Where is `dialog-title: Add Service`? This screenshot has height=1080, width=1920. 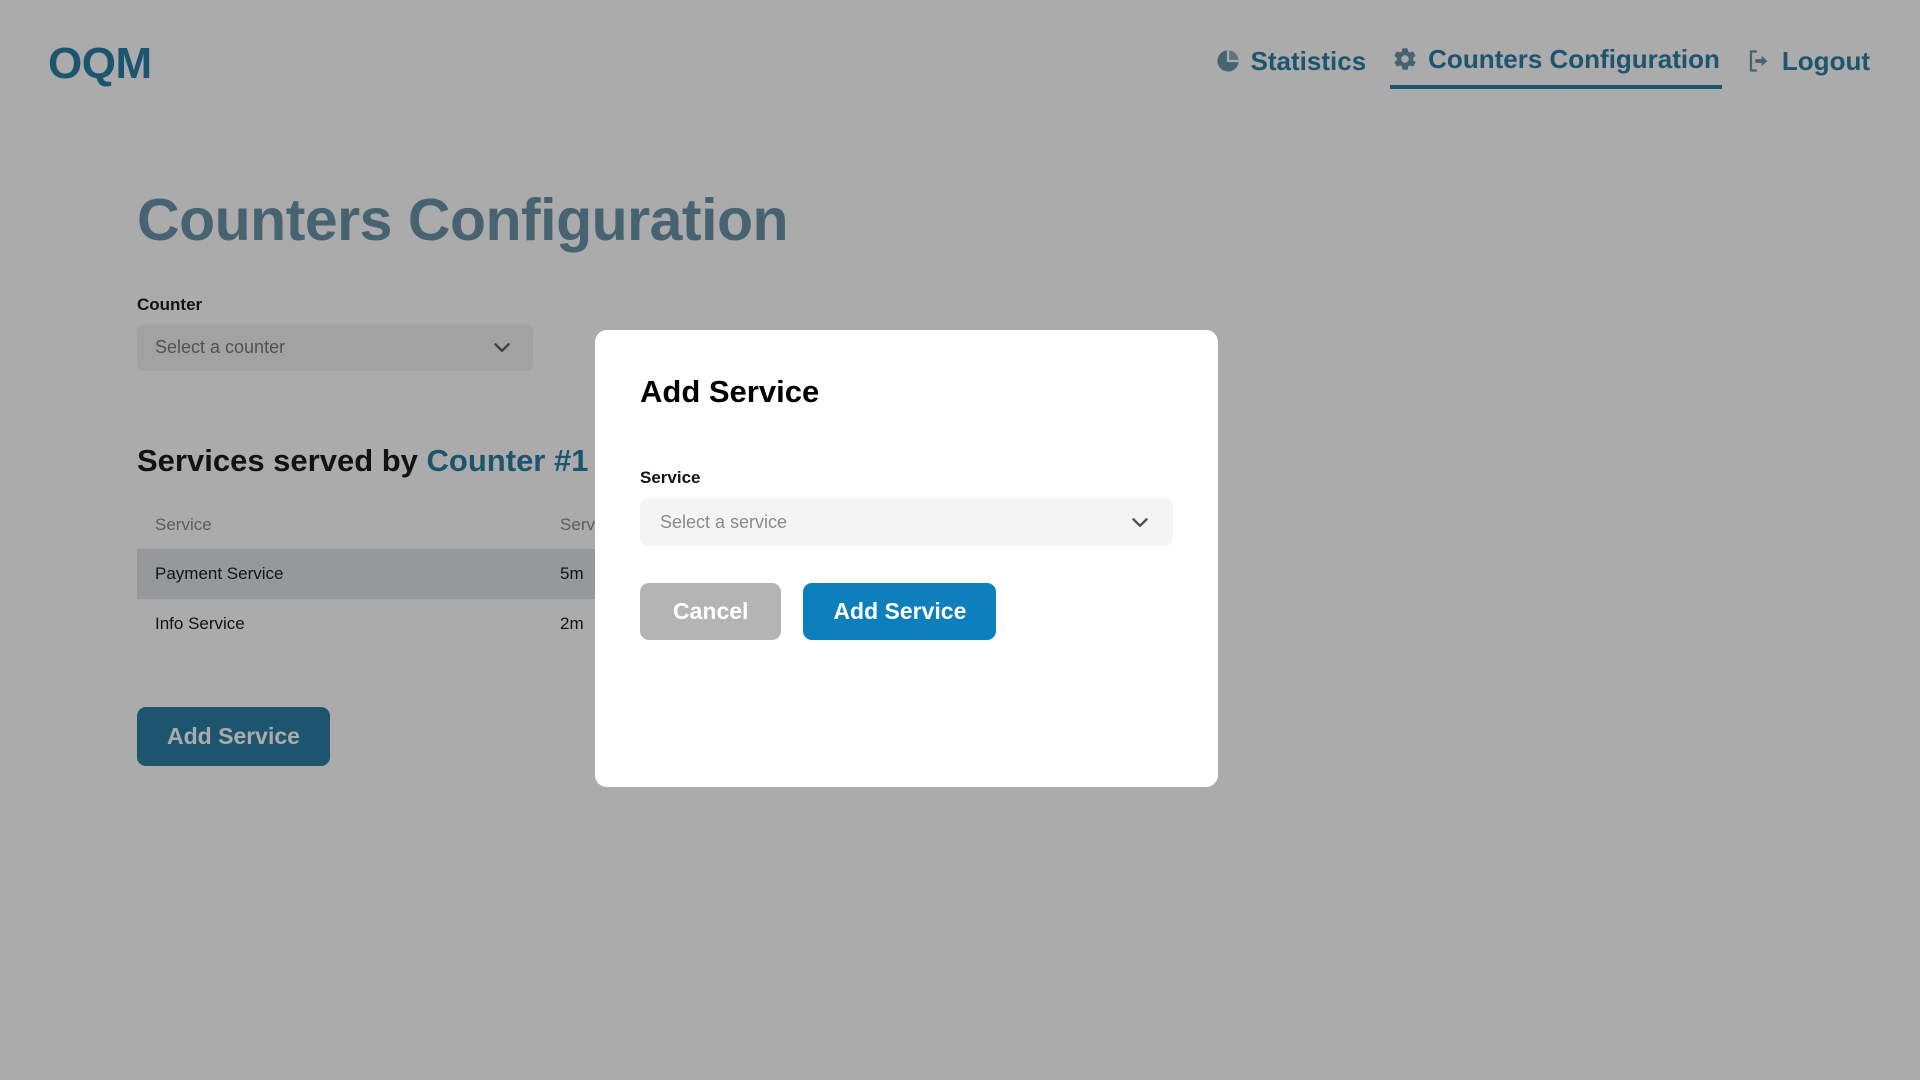 dialog-title: Add Service is located at coordinates (730, 391).